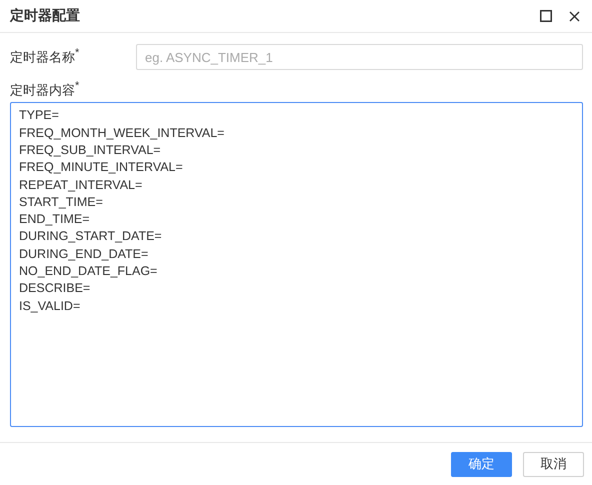 The image size is (592, 485). What do you see at coordinates (45, 90) in the screenshot?
I see `field-label: 定时器内容$^{*}$` at bounding box center [45, 90].